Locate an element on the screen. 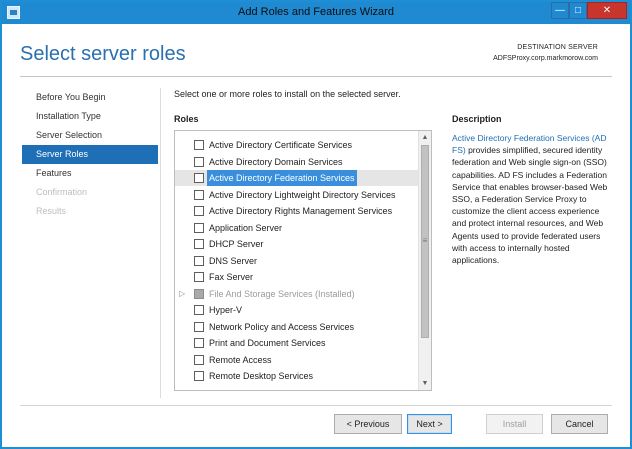 The image size is (632, 449). role-label: Network Policy and Access Services is located at coordinates (282, 326).